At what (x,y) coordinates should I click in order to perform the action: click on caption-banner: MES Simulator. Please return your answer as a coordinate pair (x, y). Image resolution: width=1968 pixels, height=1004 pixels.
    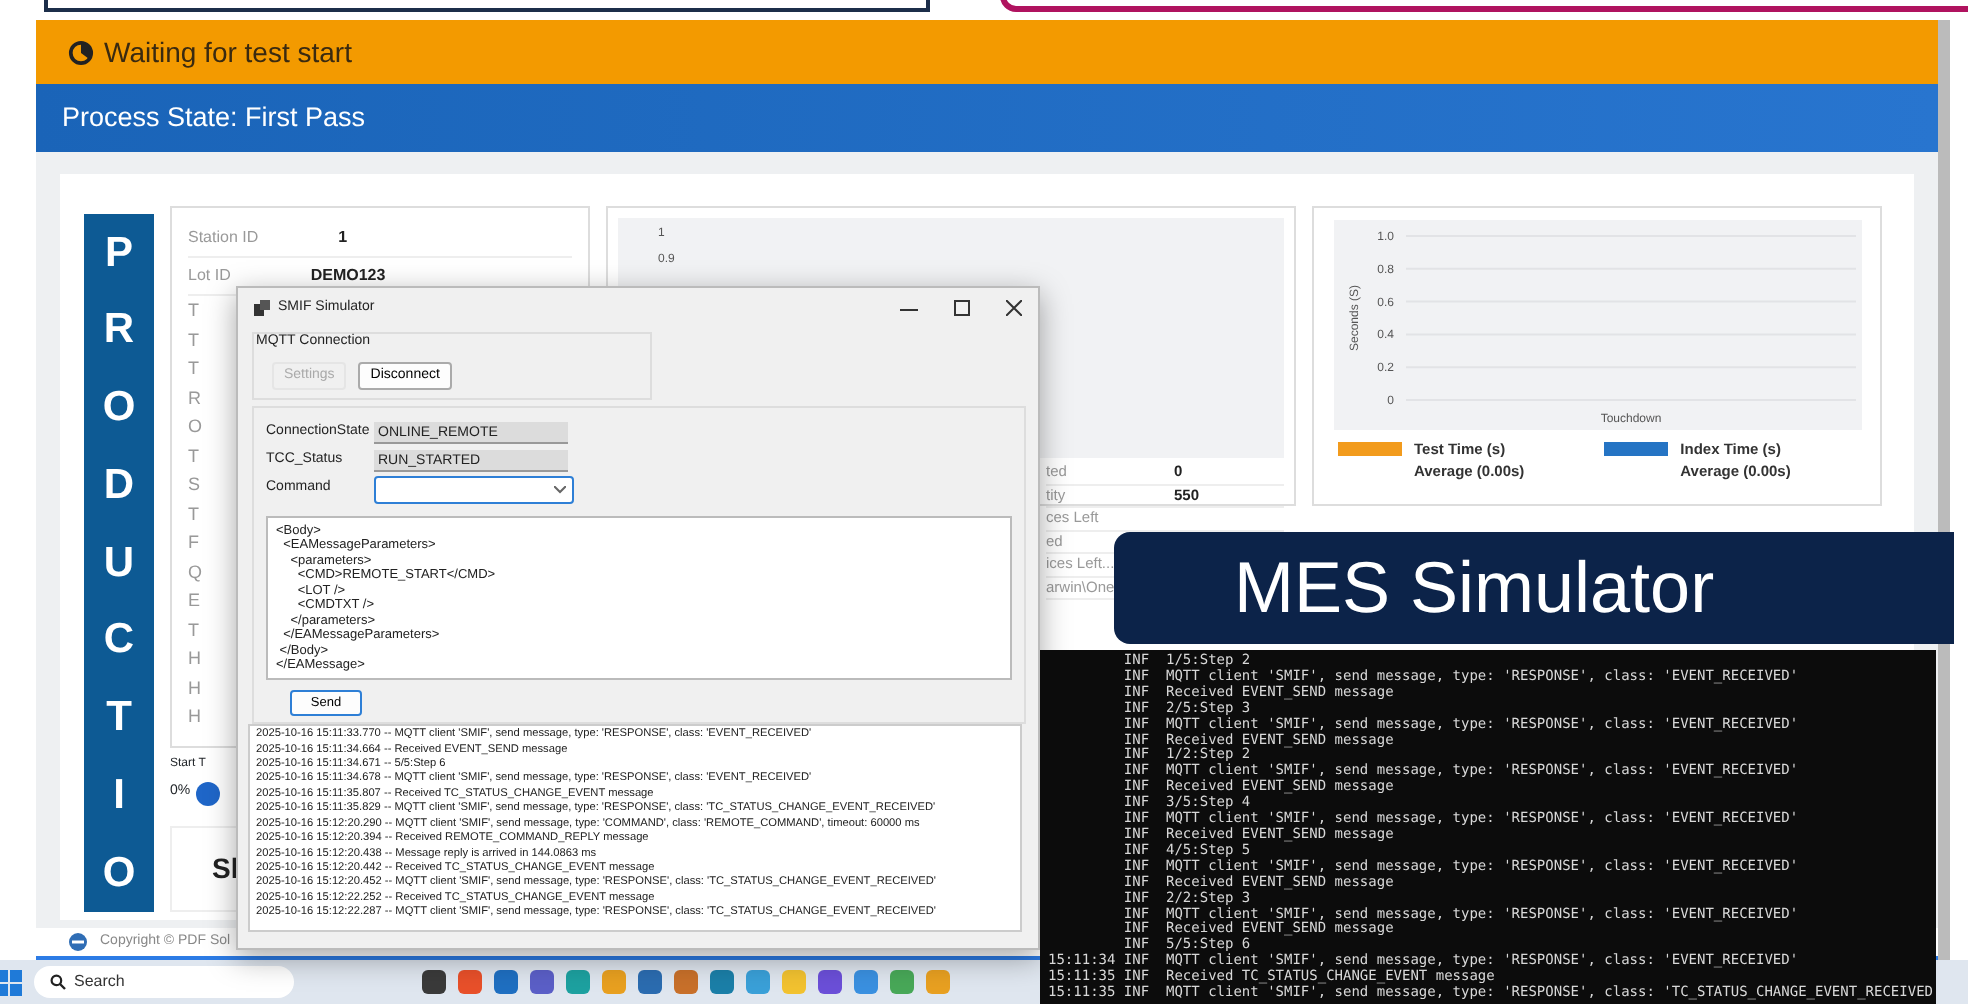
    Looking at the image, I should click on (1534, 588).